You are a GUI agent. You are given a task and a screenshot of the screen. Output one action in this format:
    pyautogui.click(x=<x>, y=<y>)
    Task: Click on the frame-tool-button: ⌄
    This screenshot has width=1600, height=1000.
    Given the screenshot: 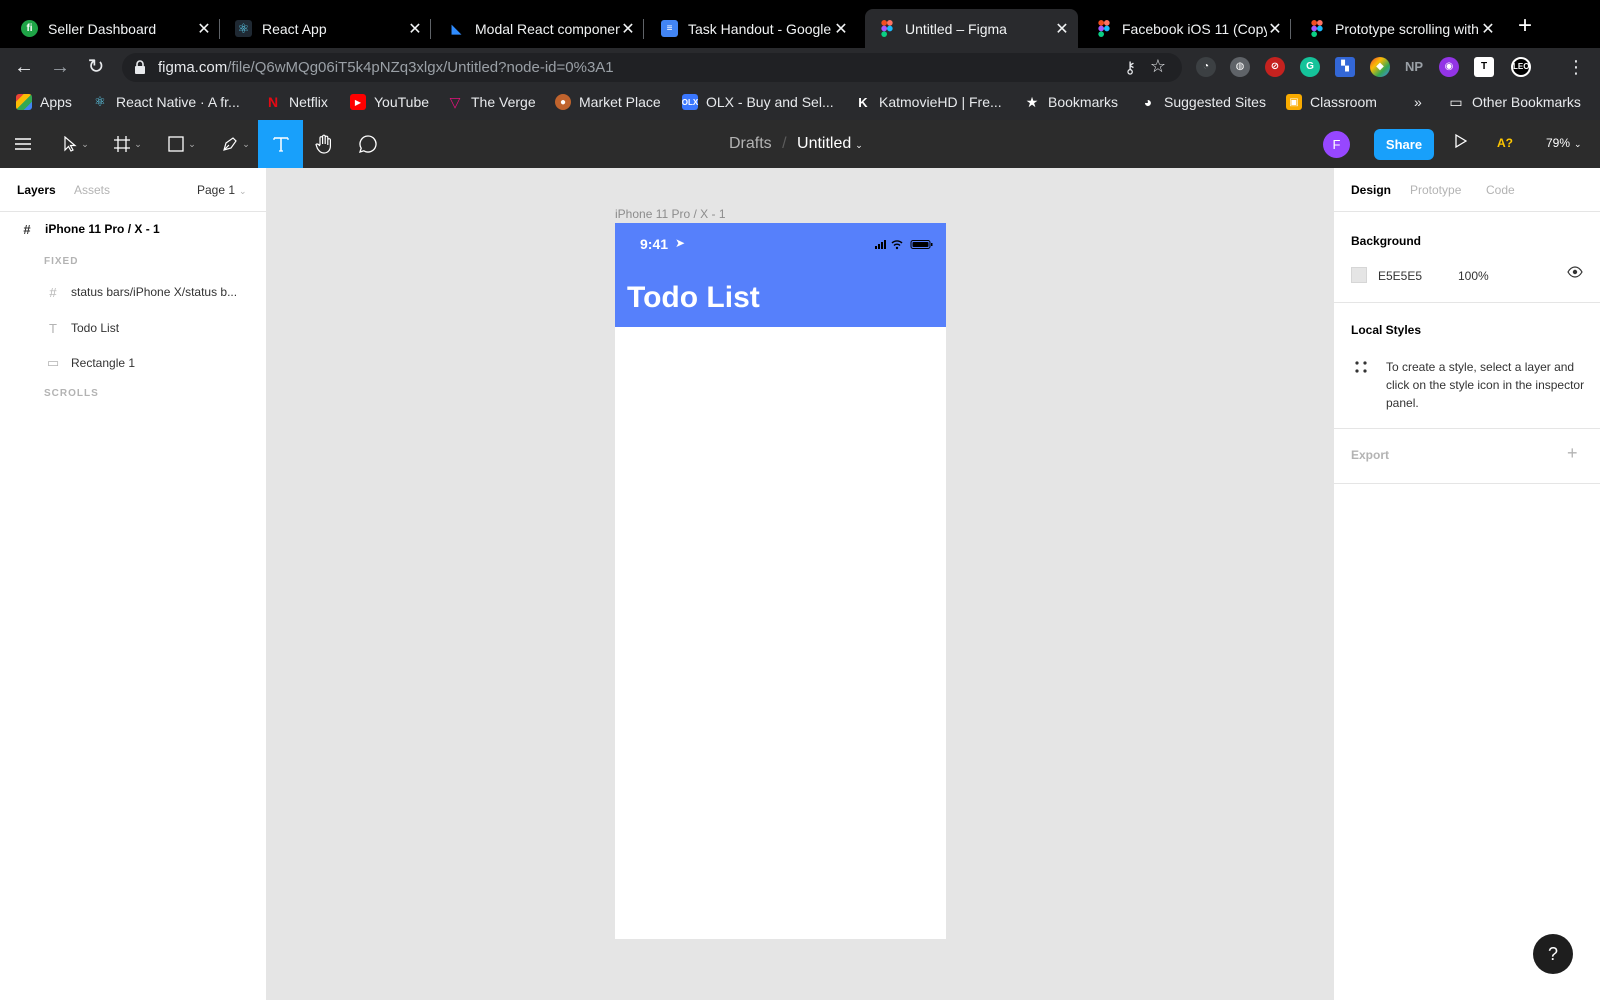 What is the action you would take?
    pyautogui.click(x=128, y=144)
    